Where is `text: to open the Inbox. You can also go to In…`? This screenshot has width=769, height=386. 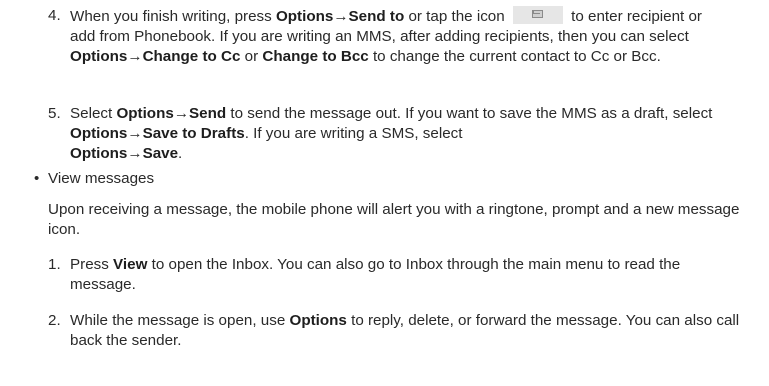 text: to open the Inbox. You can also go to In… is located at coordinates (375, 274).